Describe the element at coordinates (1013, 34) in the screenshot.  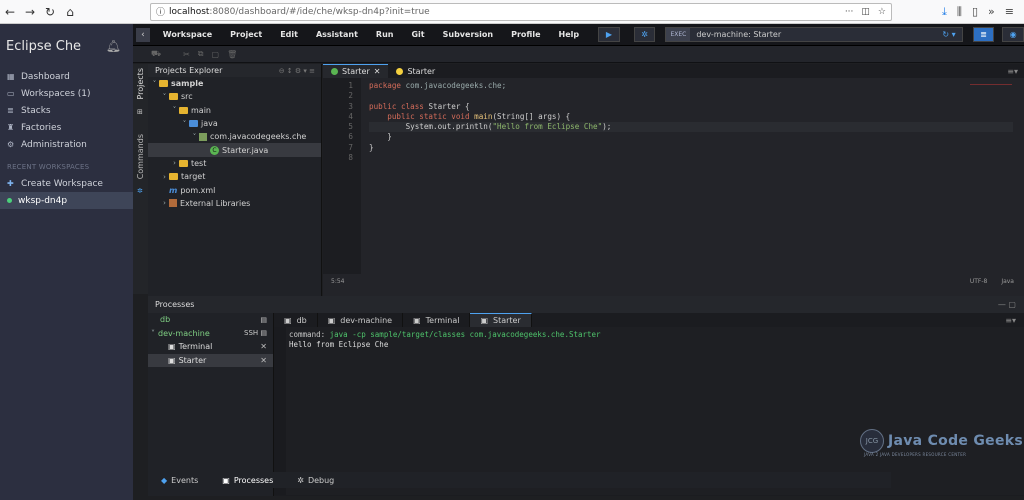
I see `settings-icon: ◉` at that location.